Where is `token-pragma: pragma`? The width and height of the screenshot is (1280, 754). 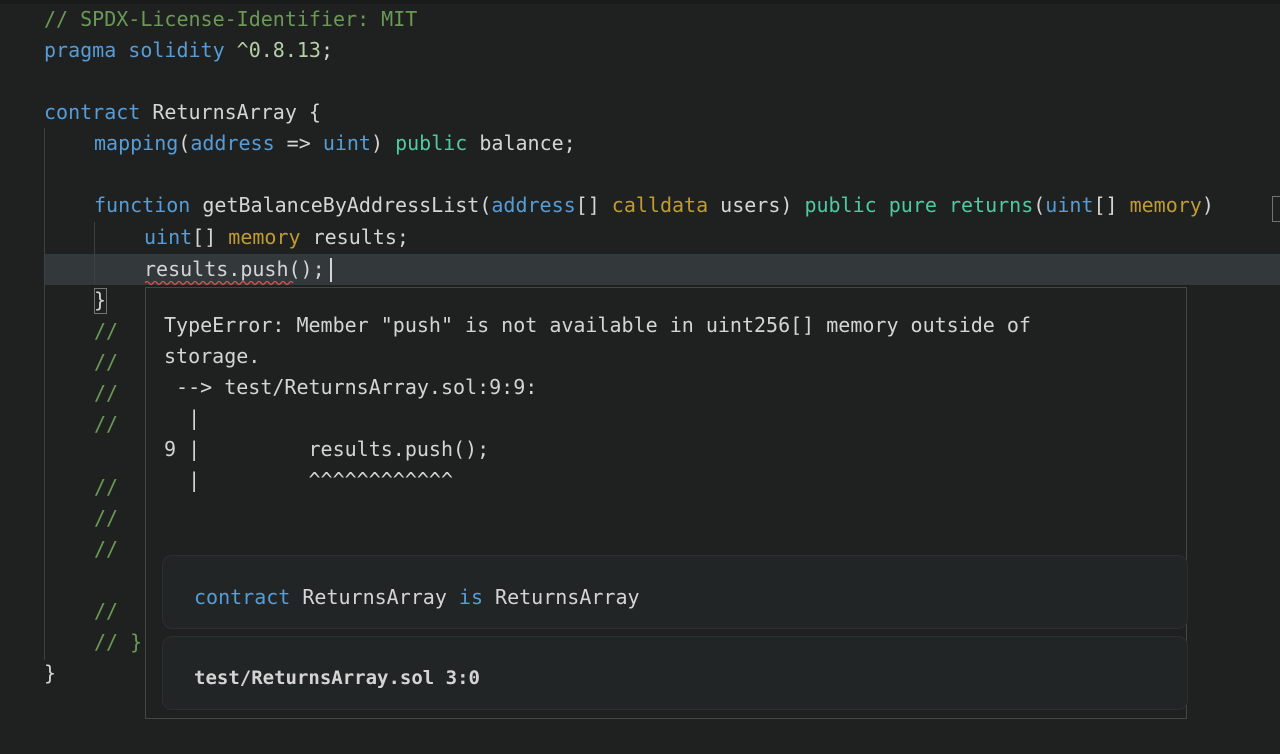 token-pragma: pragma is located at coordinates (80, 50).